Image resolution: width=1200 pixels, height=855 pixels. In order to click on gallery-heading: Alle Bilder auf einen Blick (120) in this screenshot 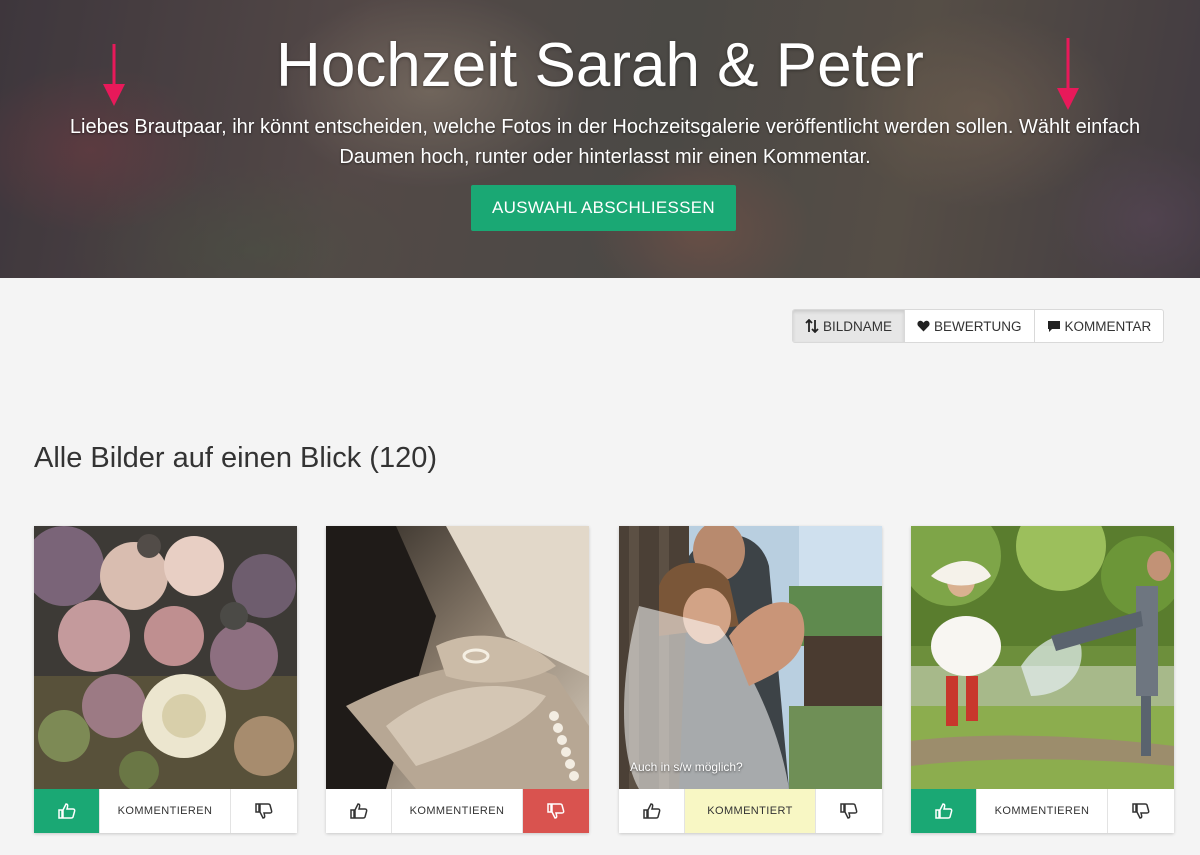, I will do `click(235, 458)`.